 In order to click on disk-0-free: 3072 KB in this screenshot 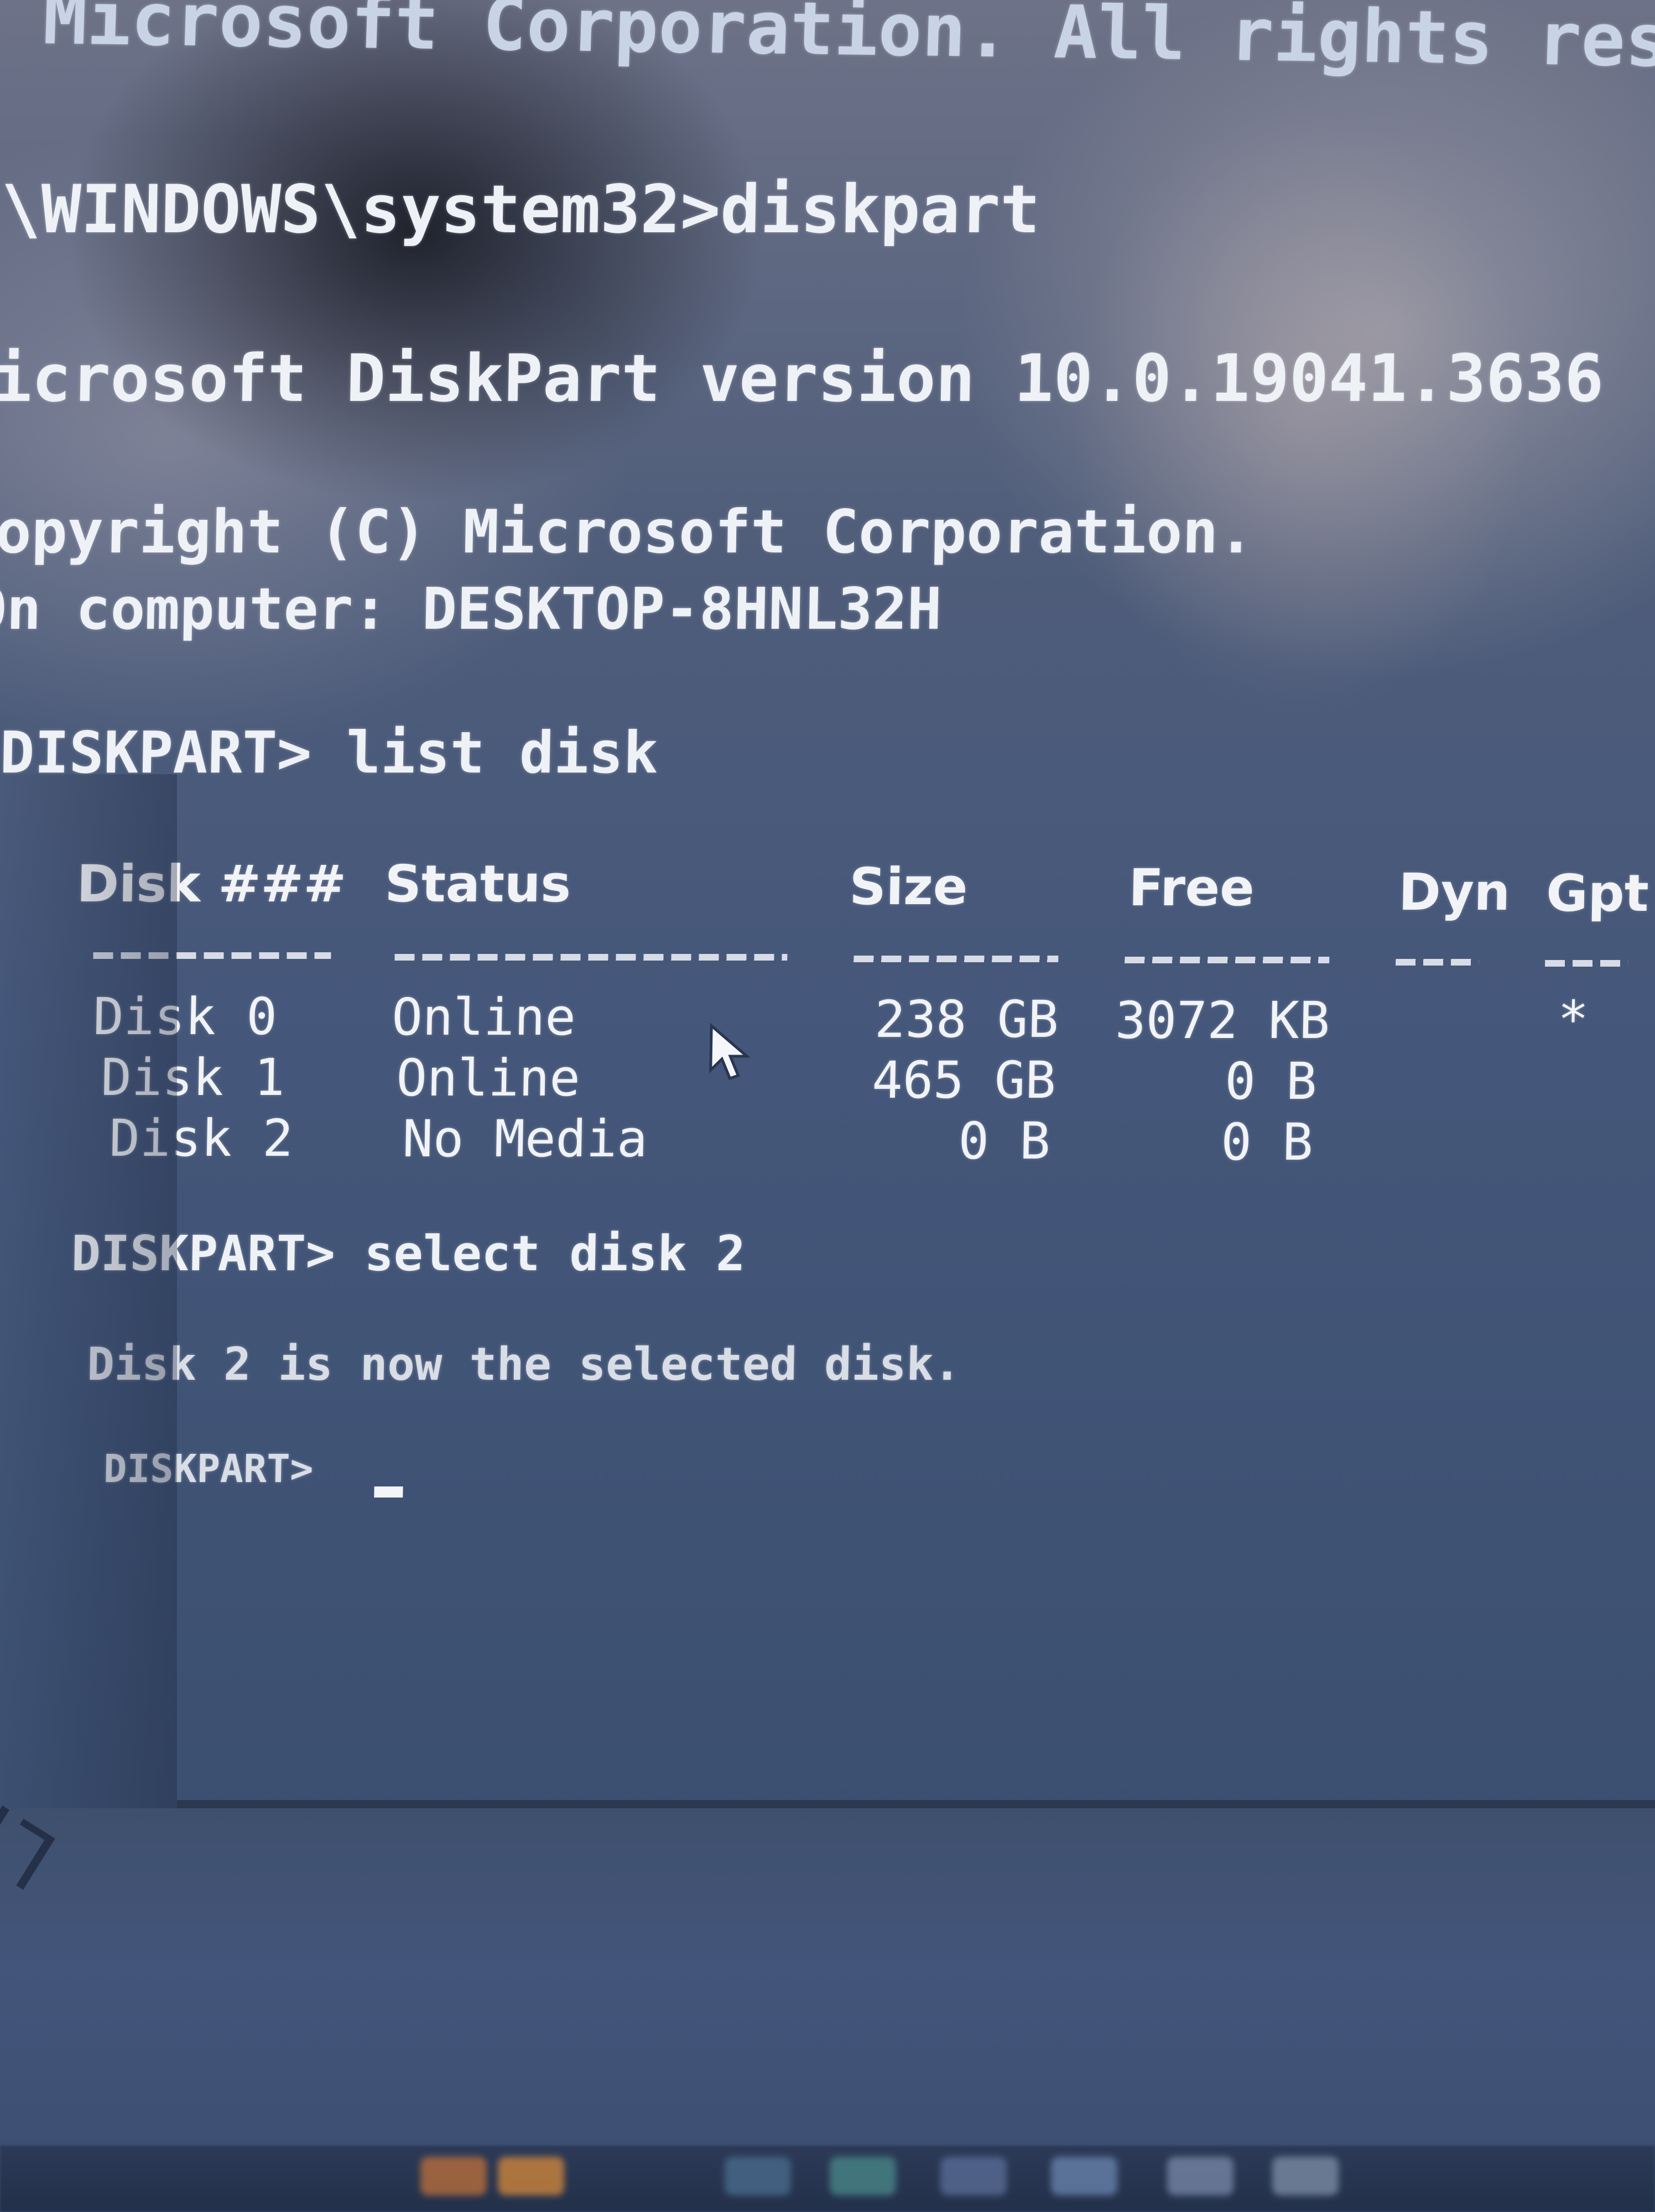, I will do `click(1222, 1021)`.